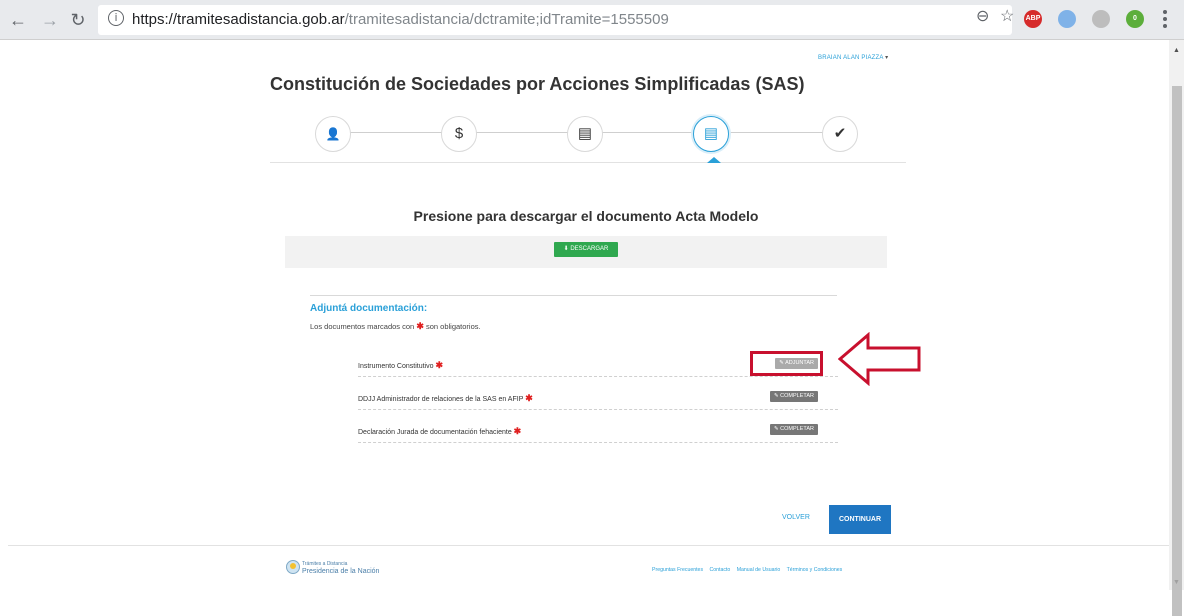 This screenshot has height=616, width=1184. Describe the element at coordinates (1007, 16) in the screenshot. I see `bookmark-star-icon: ☆` at that location.